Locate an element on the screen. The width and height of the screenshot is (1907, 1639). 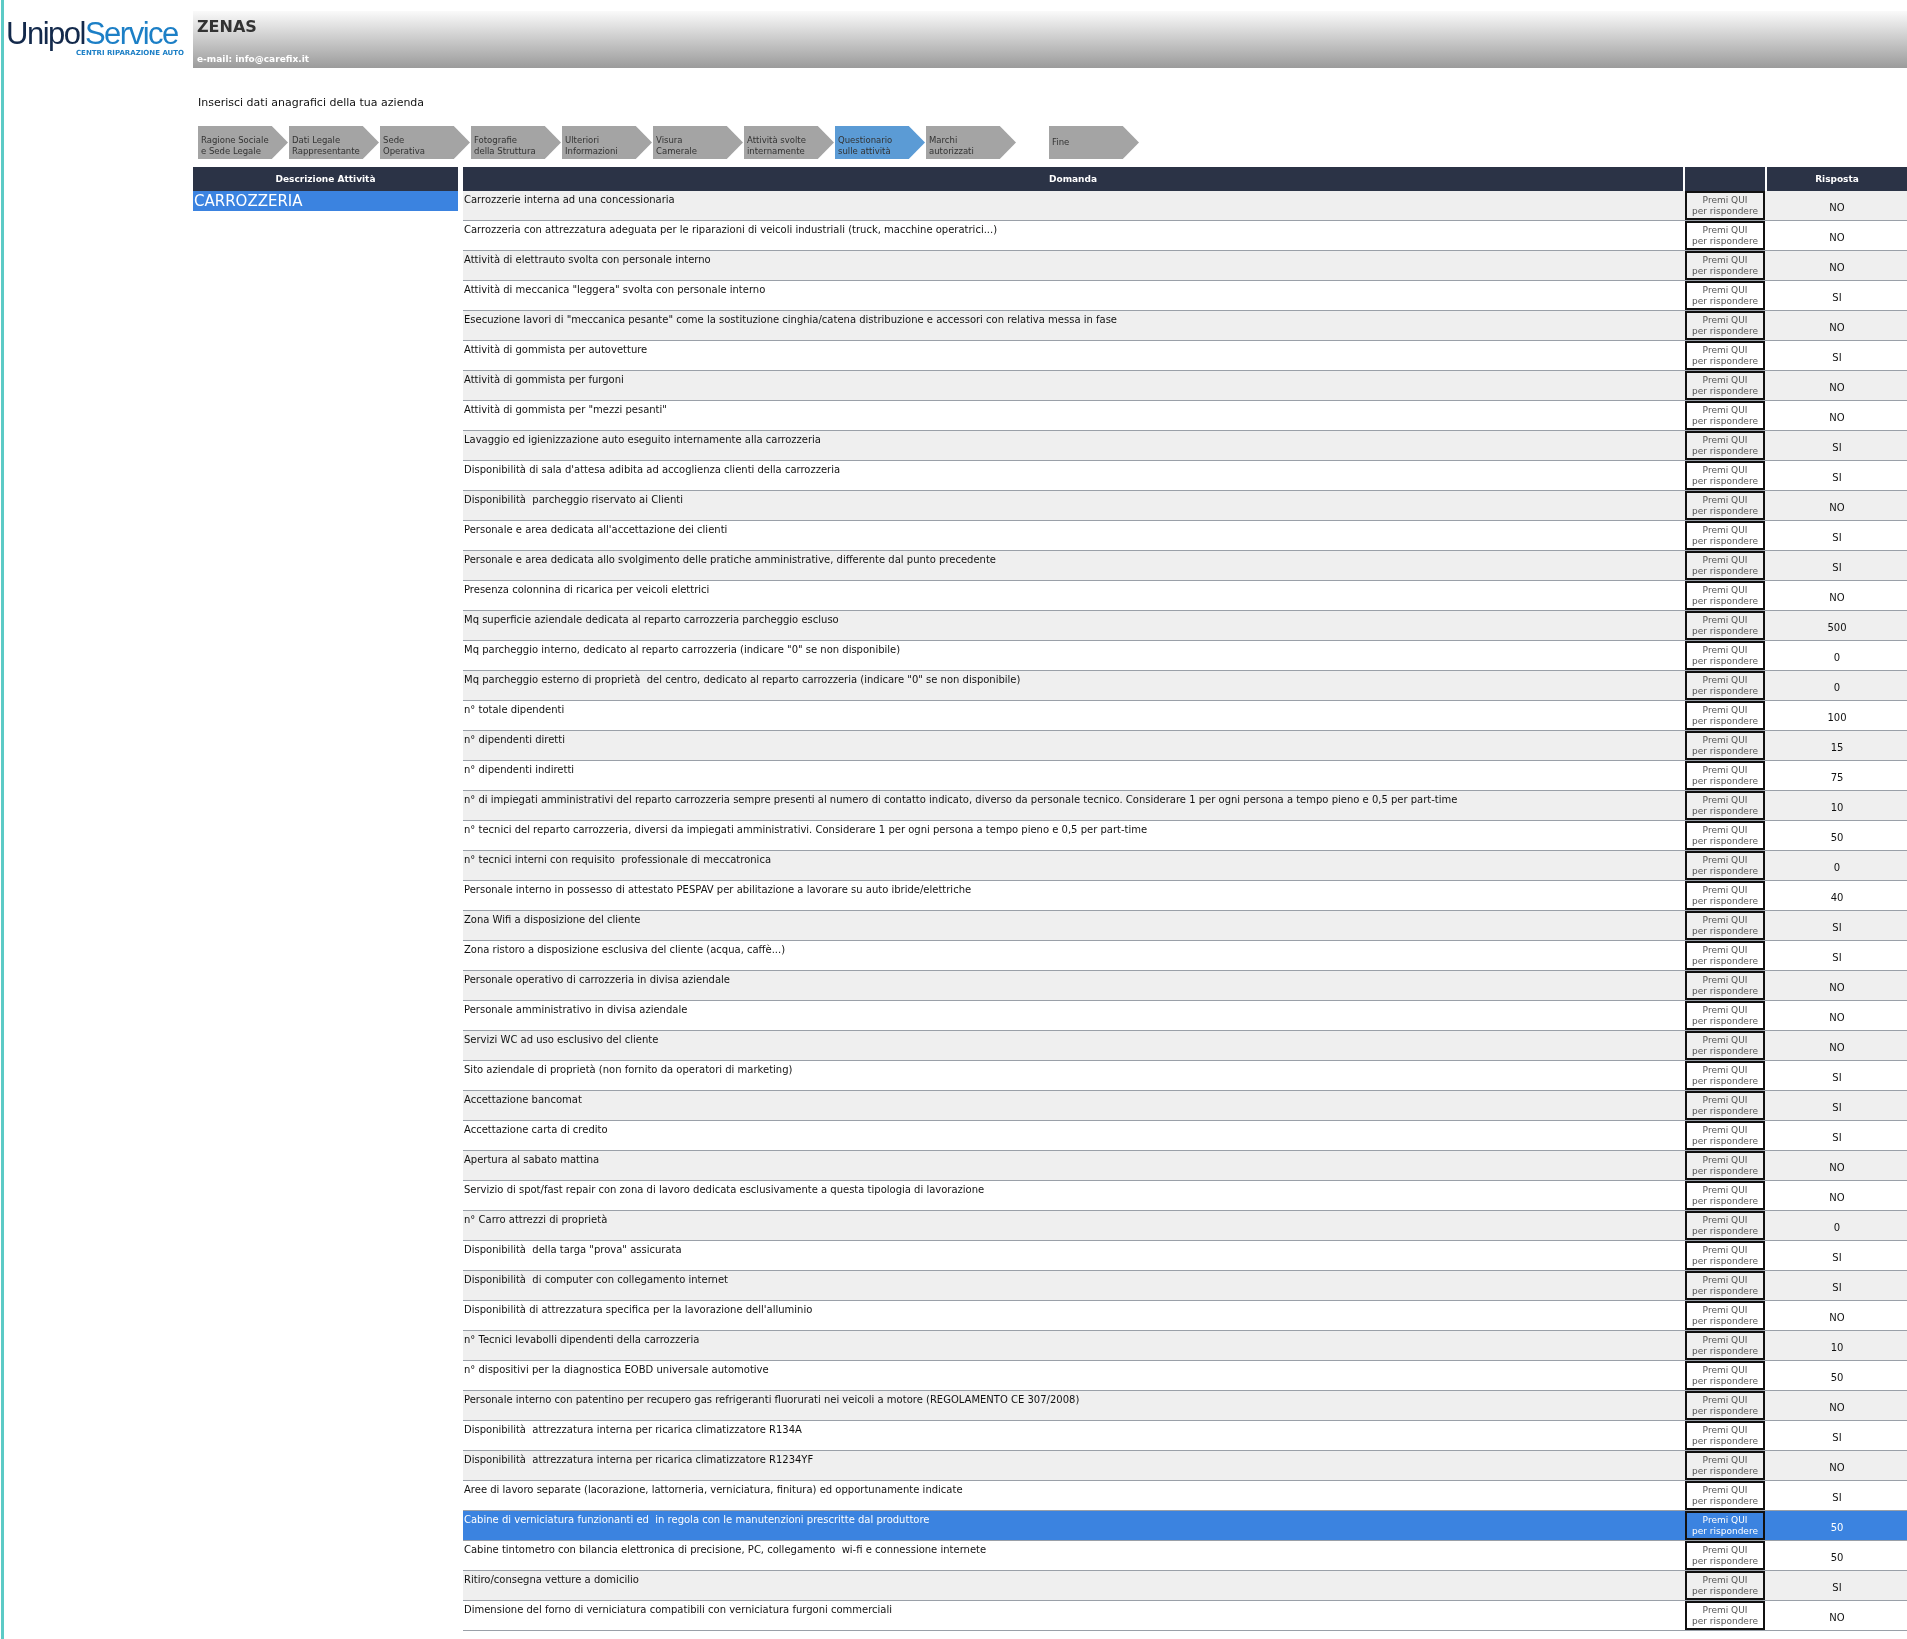
table-row: Attività di gommista per furgoni Premi QUI per rispondere NO is located at coordinates (1185, 386).